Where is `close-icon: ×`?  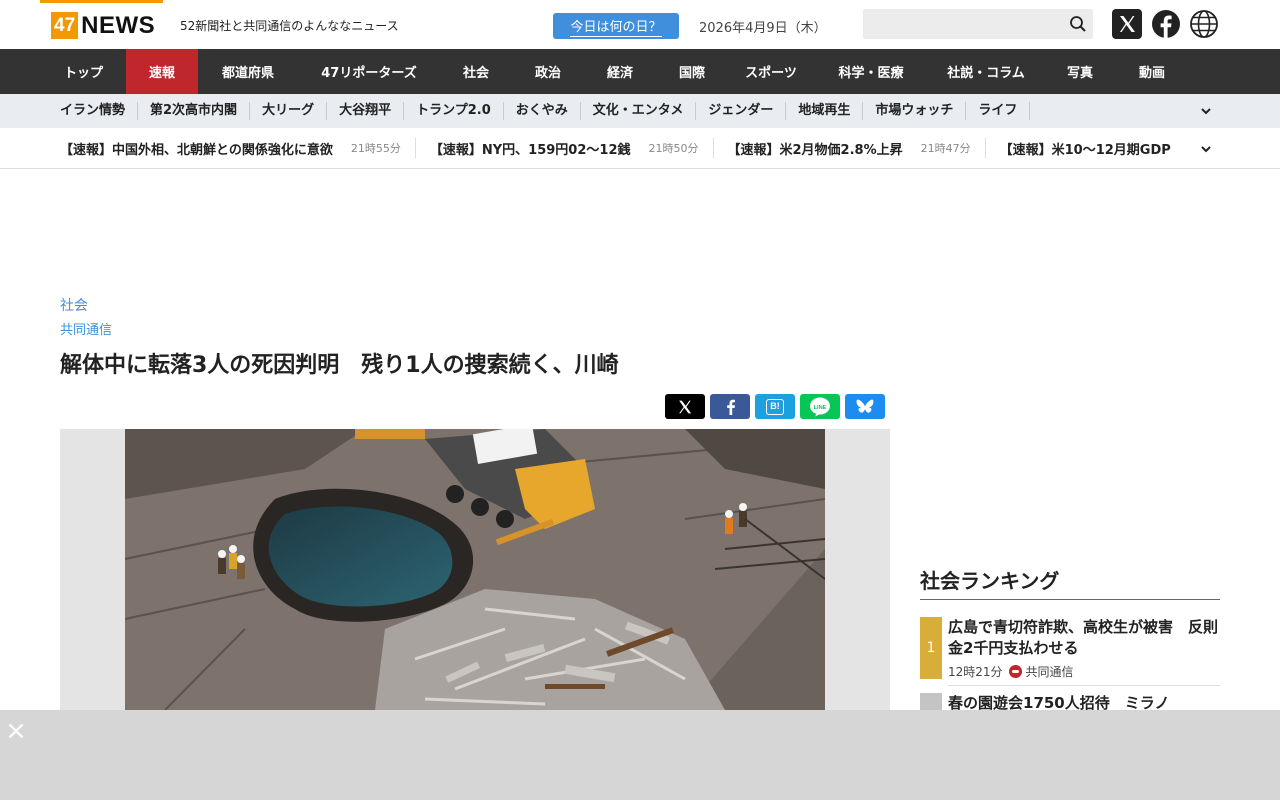 close-icon: × is located at coordinates (16, 731).